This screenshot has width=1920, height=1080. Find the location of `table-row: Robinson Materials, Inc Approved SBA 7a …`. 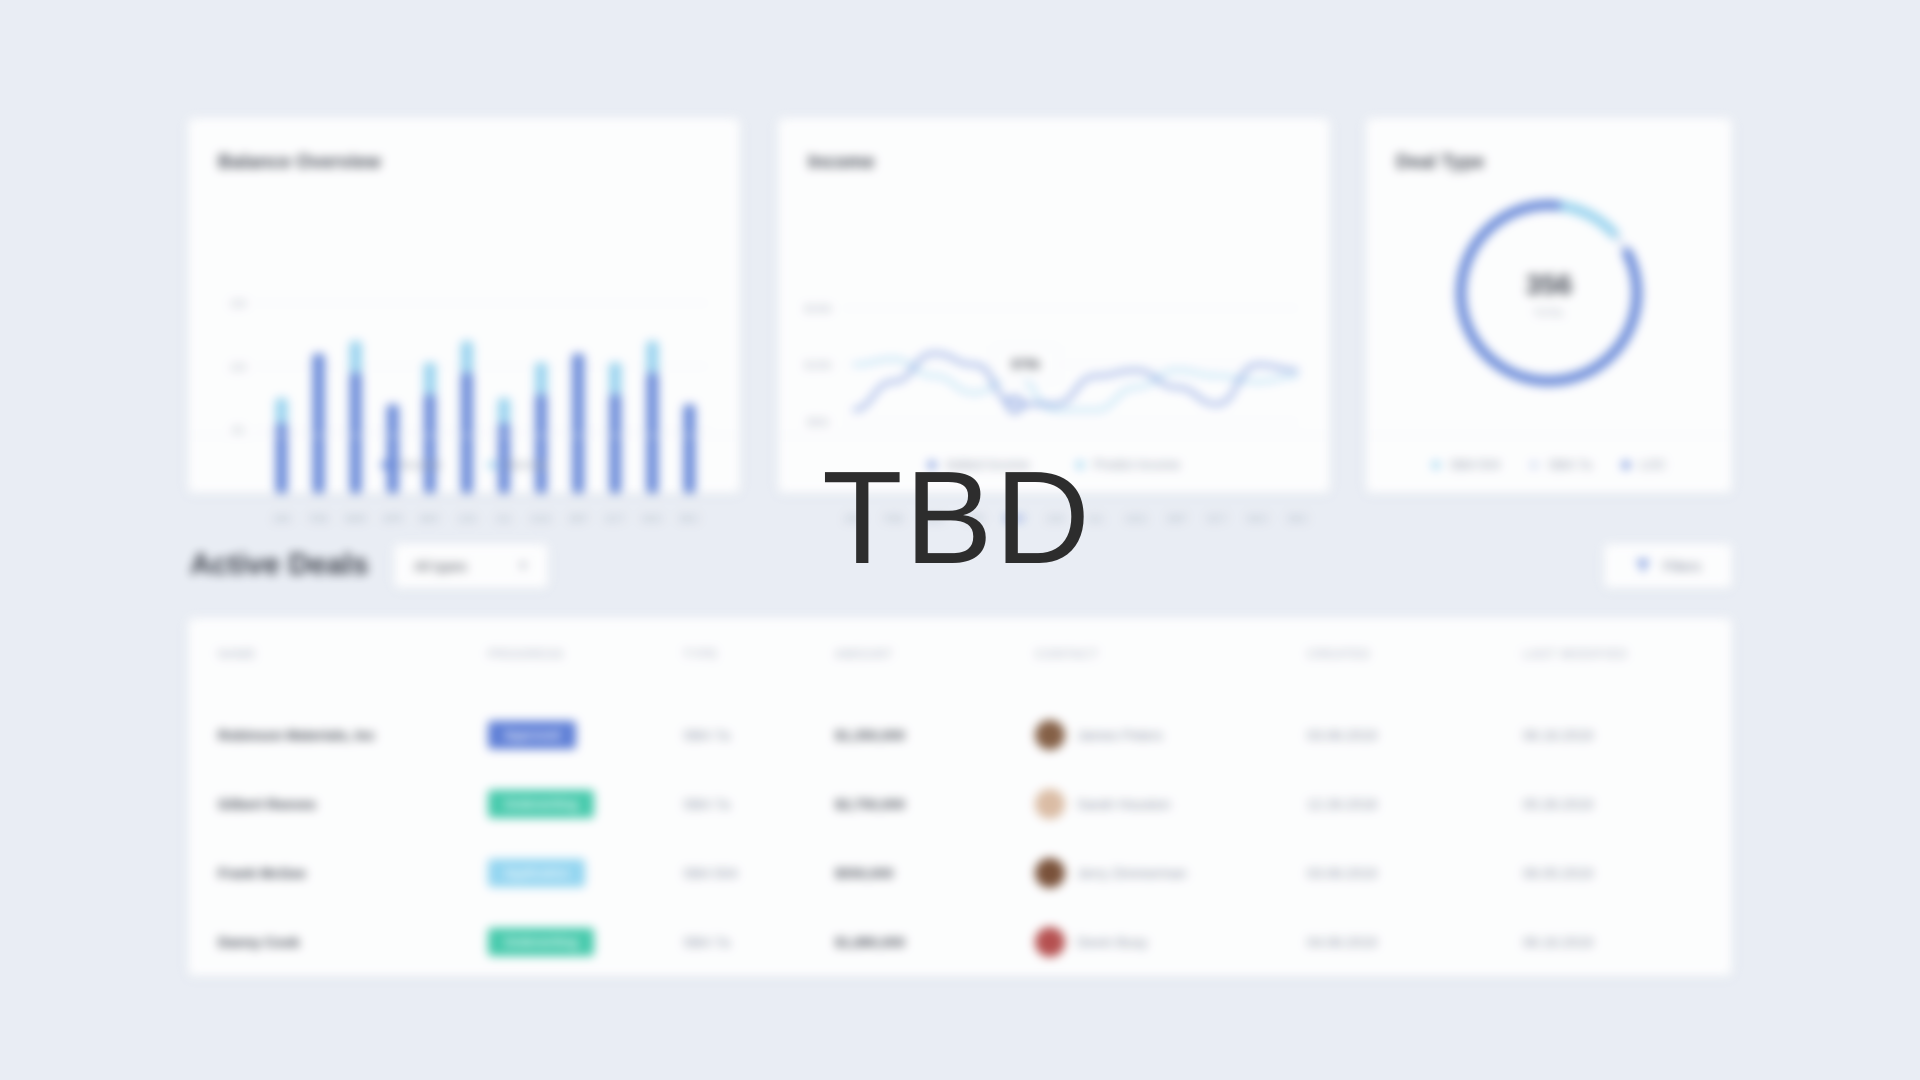

table-row: Robinson Materials, Inc Approved SBA 7a … is located at coordinates (960, 734).